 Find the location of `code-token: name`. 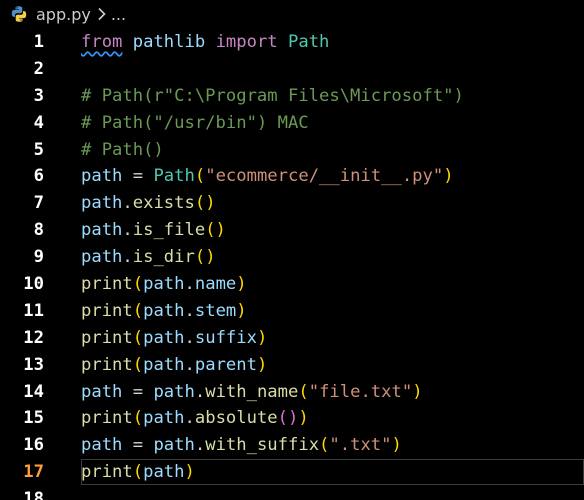

code-token: name is located at coordinates (215, 284).